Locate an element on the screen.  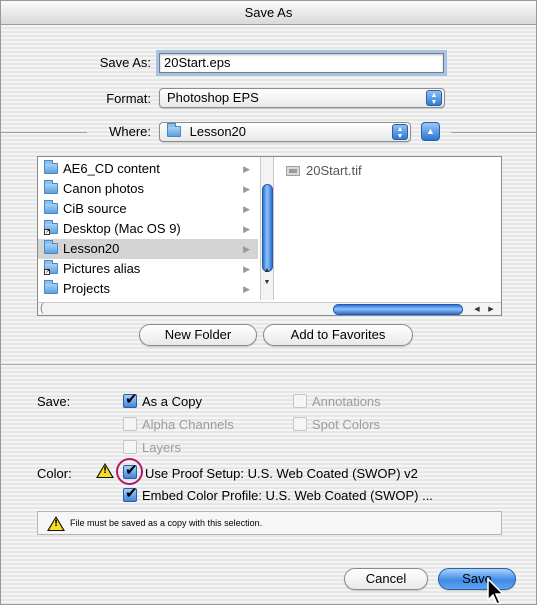
folder-row: Lesson20 ▶ is located at coordinates (148, 249).